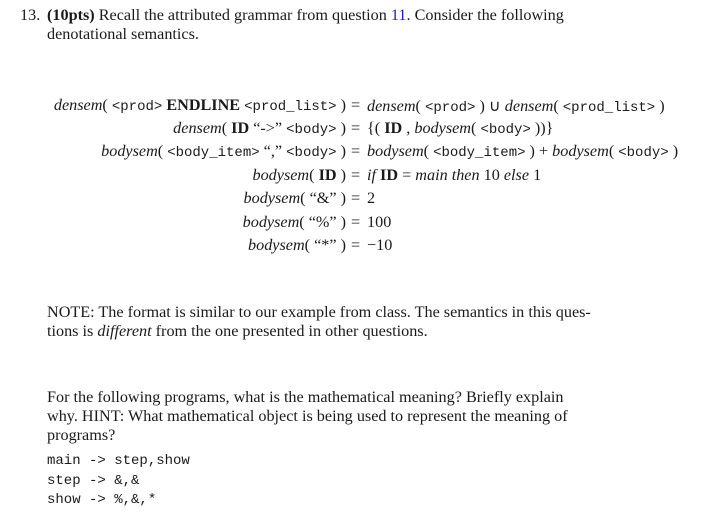 The width and height of the screenshot is (711, 518). I want to click on math-keyword: if, so click(374, 175).